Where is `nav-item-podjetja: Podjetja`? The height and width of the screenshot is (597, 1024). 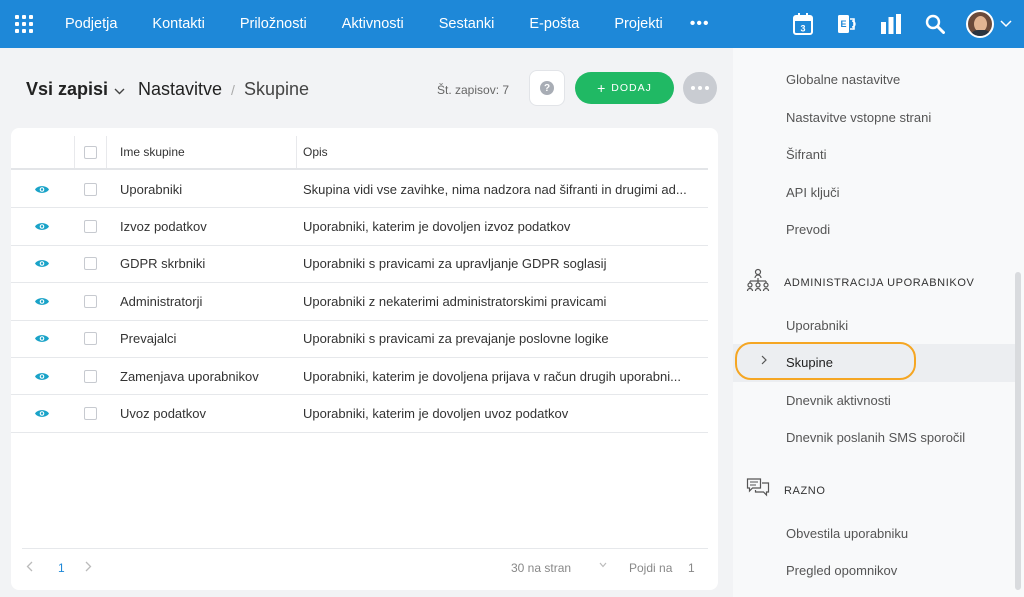
nav-item-podjetja: Podjetja is located at coordinates (91, 24).